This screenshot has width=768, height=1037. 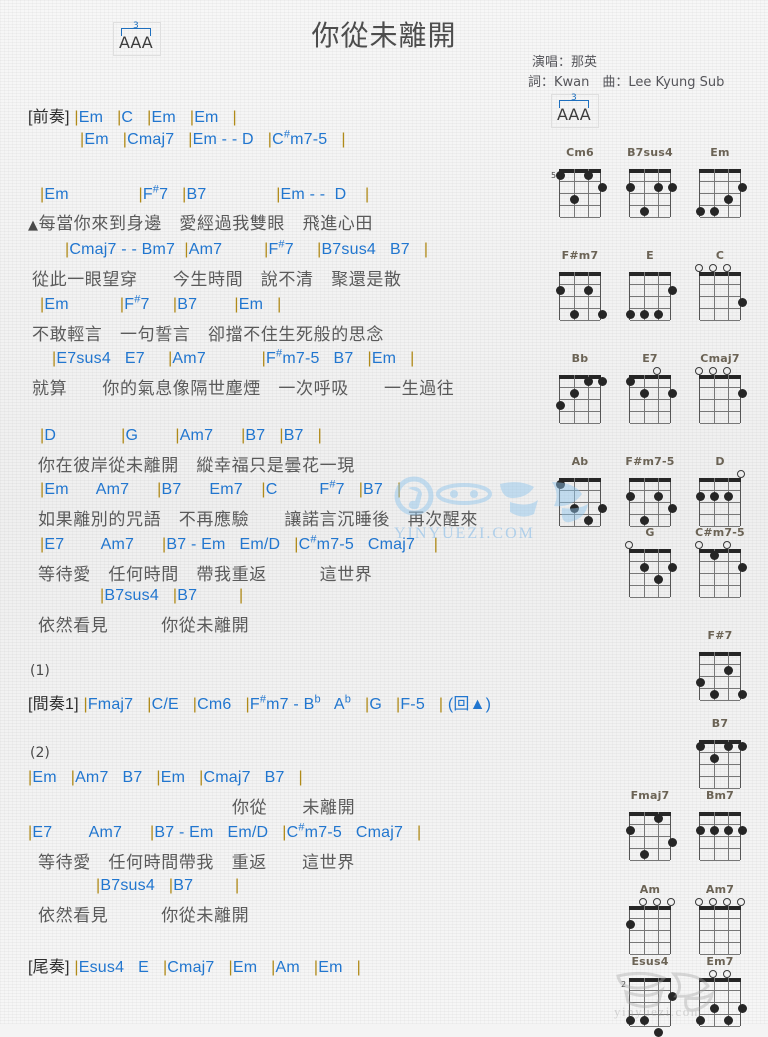 What do you see at coordinates (213, 138) in the screenshot?
I see `chord-line: |Em |Cmaj7 |Em - - D |C#m7-5 |` at bounding box center [213, 138].